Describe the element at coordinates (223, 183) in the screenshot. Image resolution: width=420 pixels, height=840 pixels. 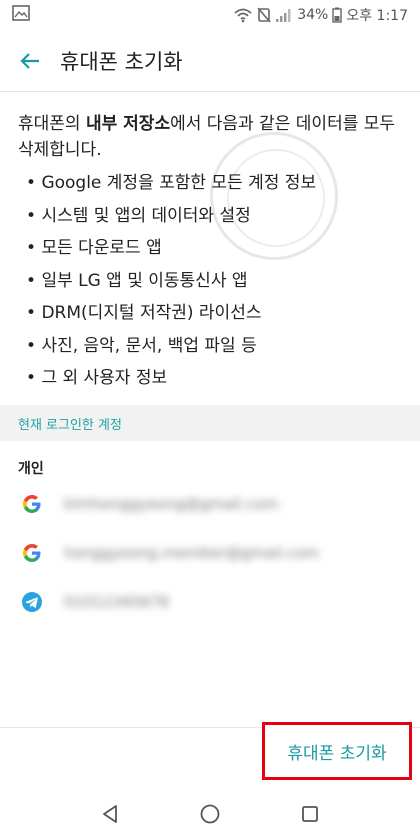
I see `list-item: Google 계정을 포함한 모든 계정 정보` at that location.